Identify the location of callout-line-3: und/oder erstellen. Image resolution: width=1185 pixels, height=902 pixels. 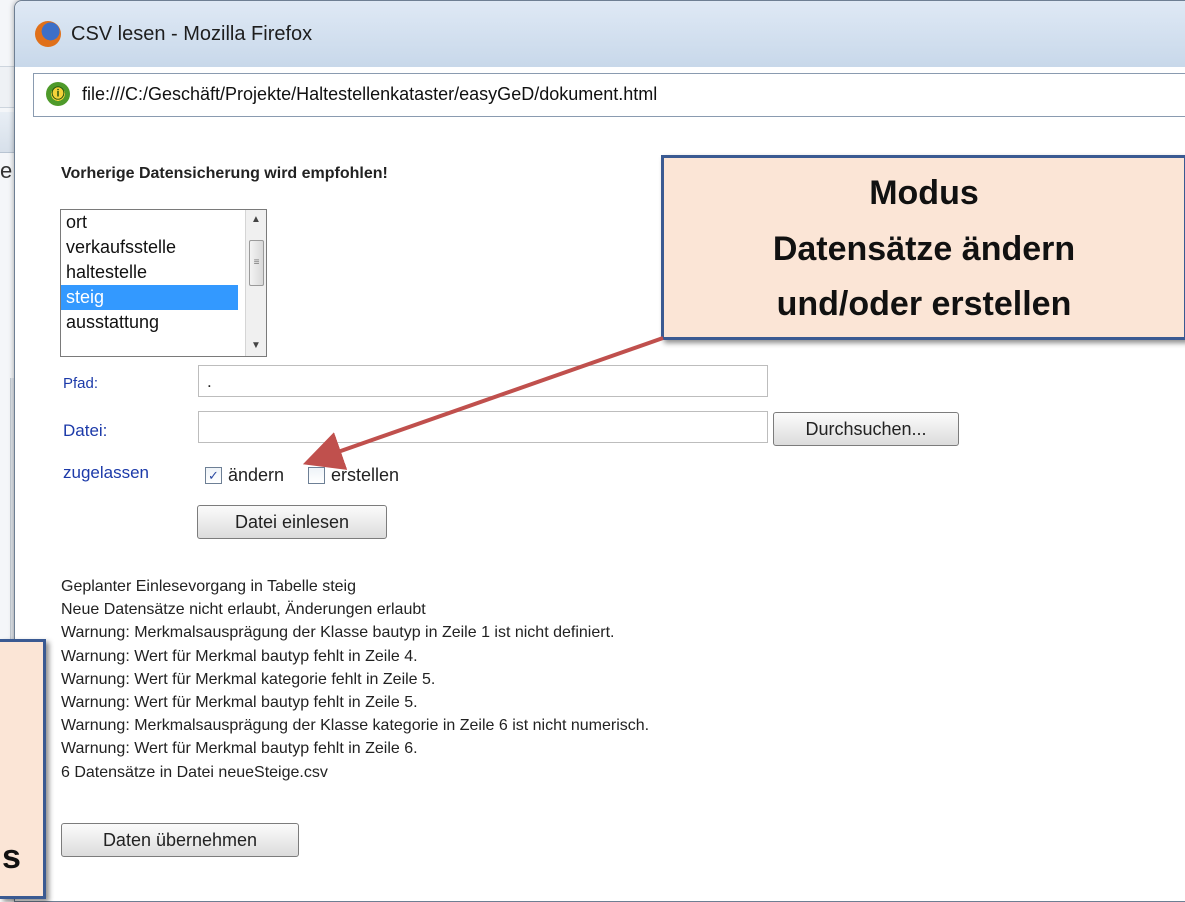
(924, 304).